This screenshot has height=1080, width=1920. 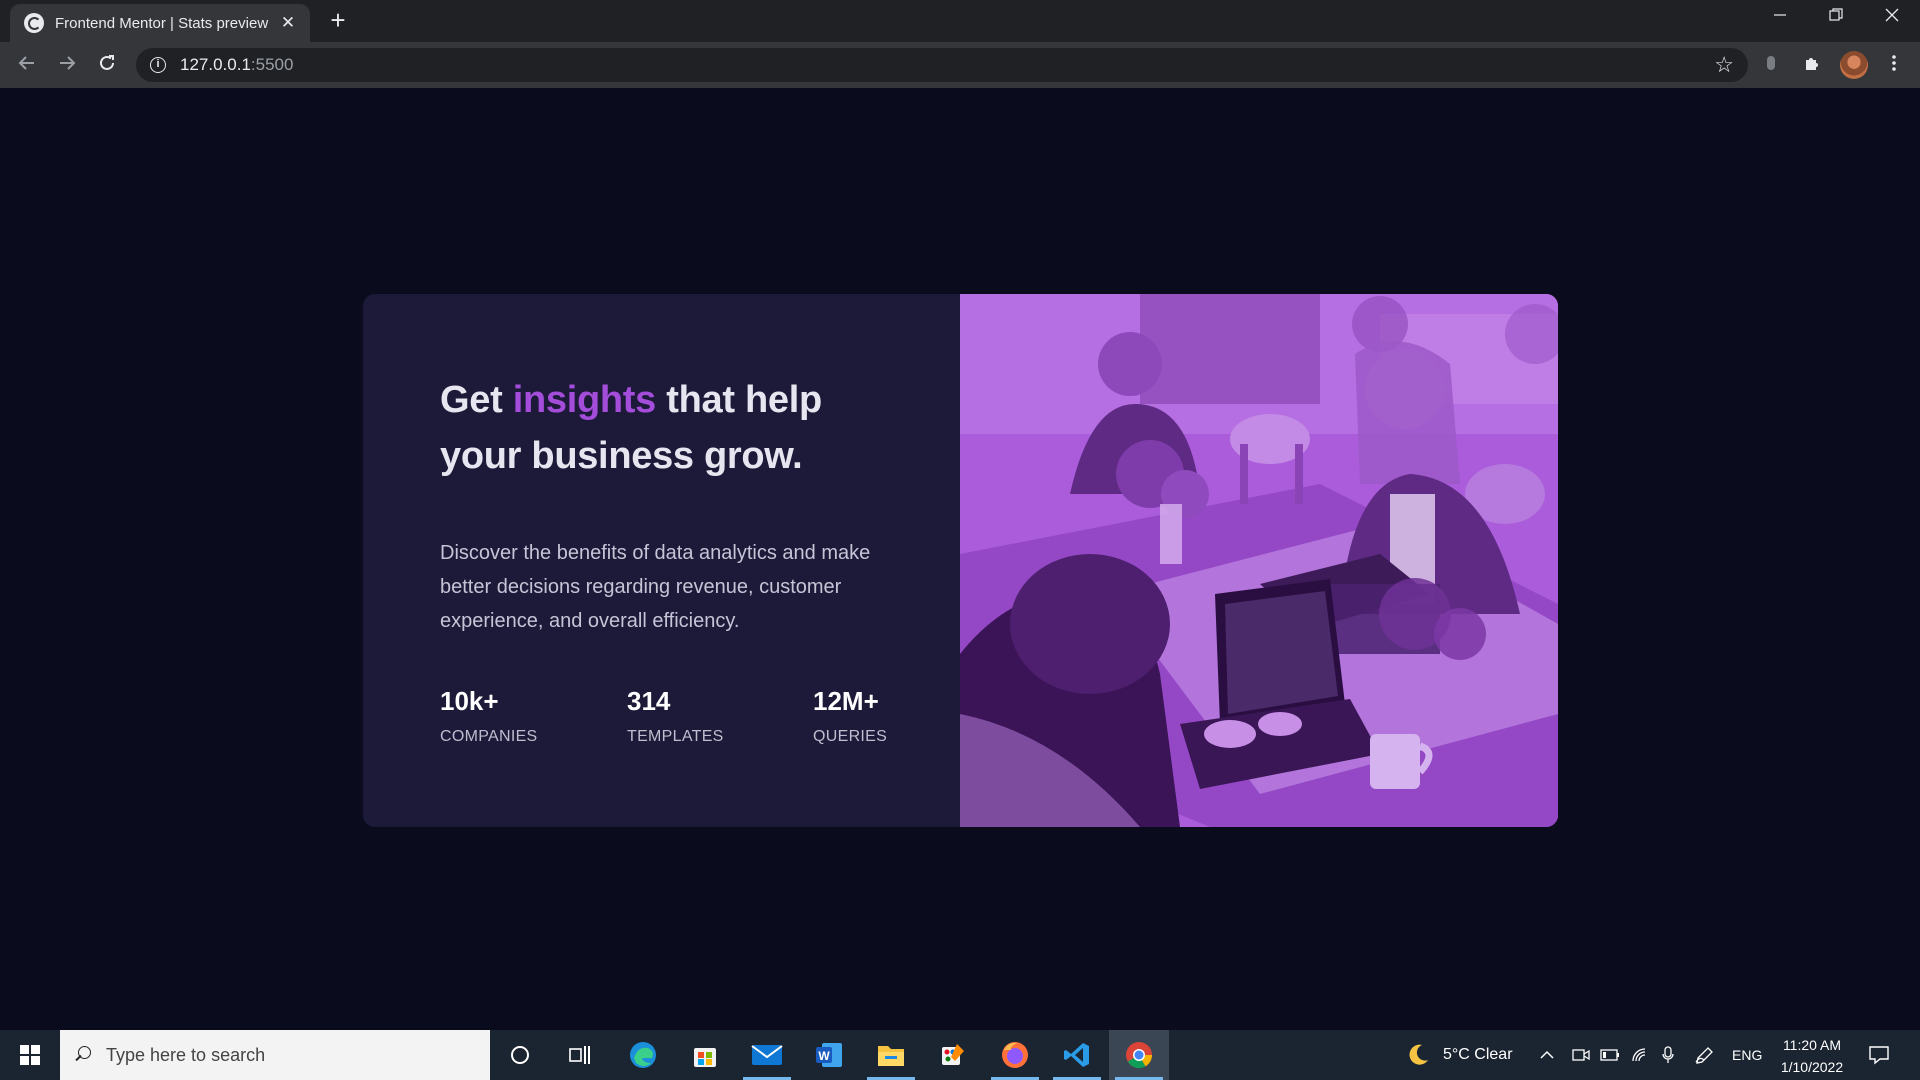 What do you see at coordinates (34, 23) in the screenshot?
I see `favicon-icon` at bounding box center [34, 23].